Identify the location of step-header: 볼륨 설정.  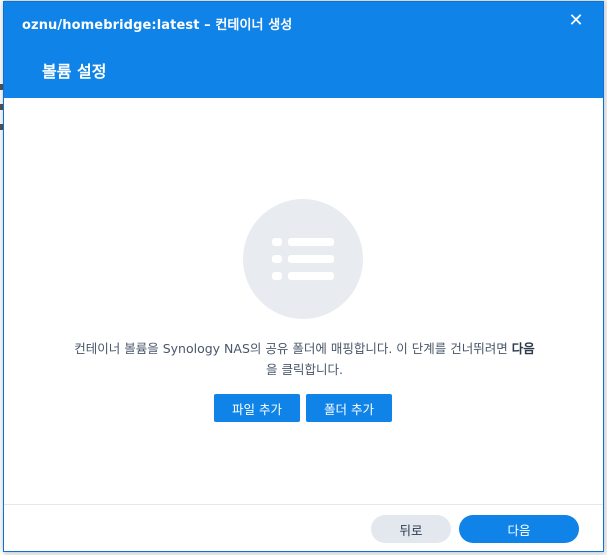
(303, 70).